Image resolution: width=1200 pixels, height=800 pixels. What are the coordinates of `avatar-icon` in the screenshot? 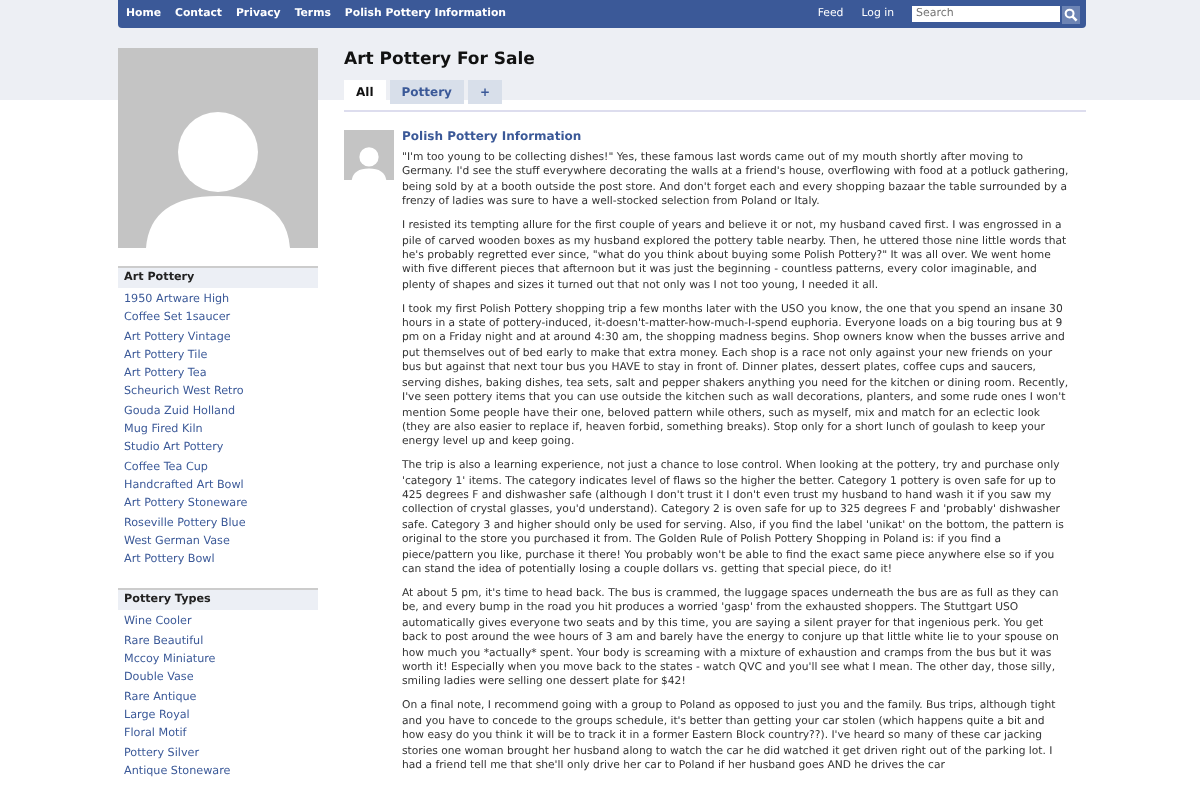 It's located at (369, 155).